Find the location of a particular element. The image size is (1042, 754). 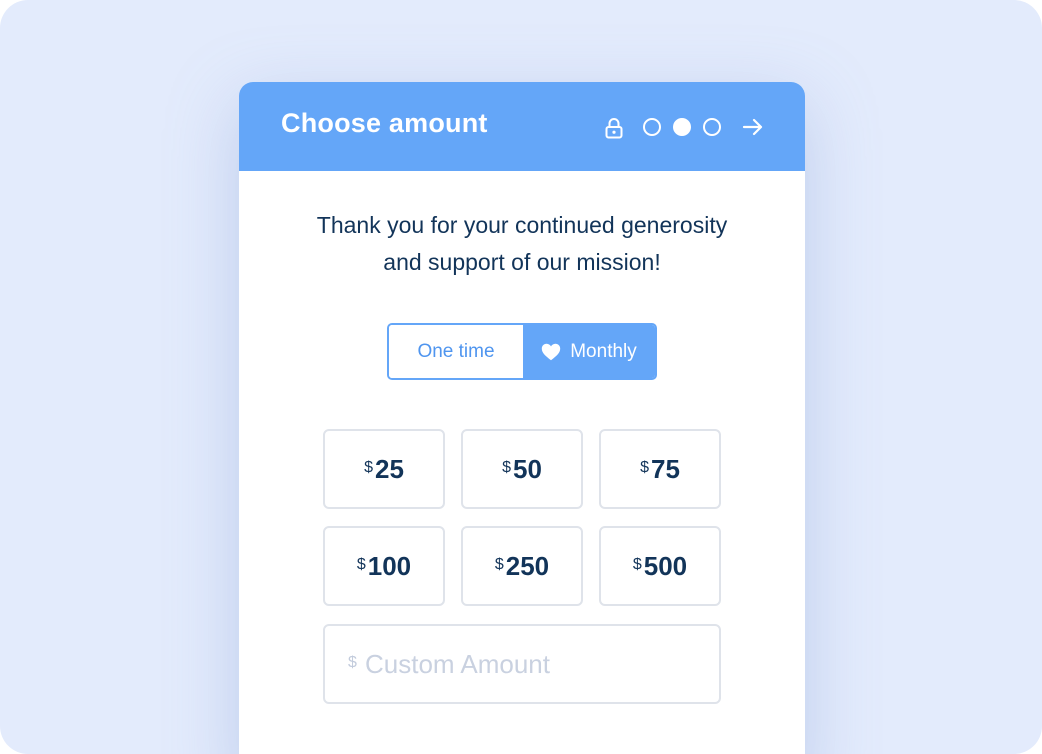

amount-value: 75 is located at coordinates (665, 468).